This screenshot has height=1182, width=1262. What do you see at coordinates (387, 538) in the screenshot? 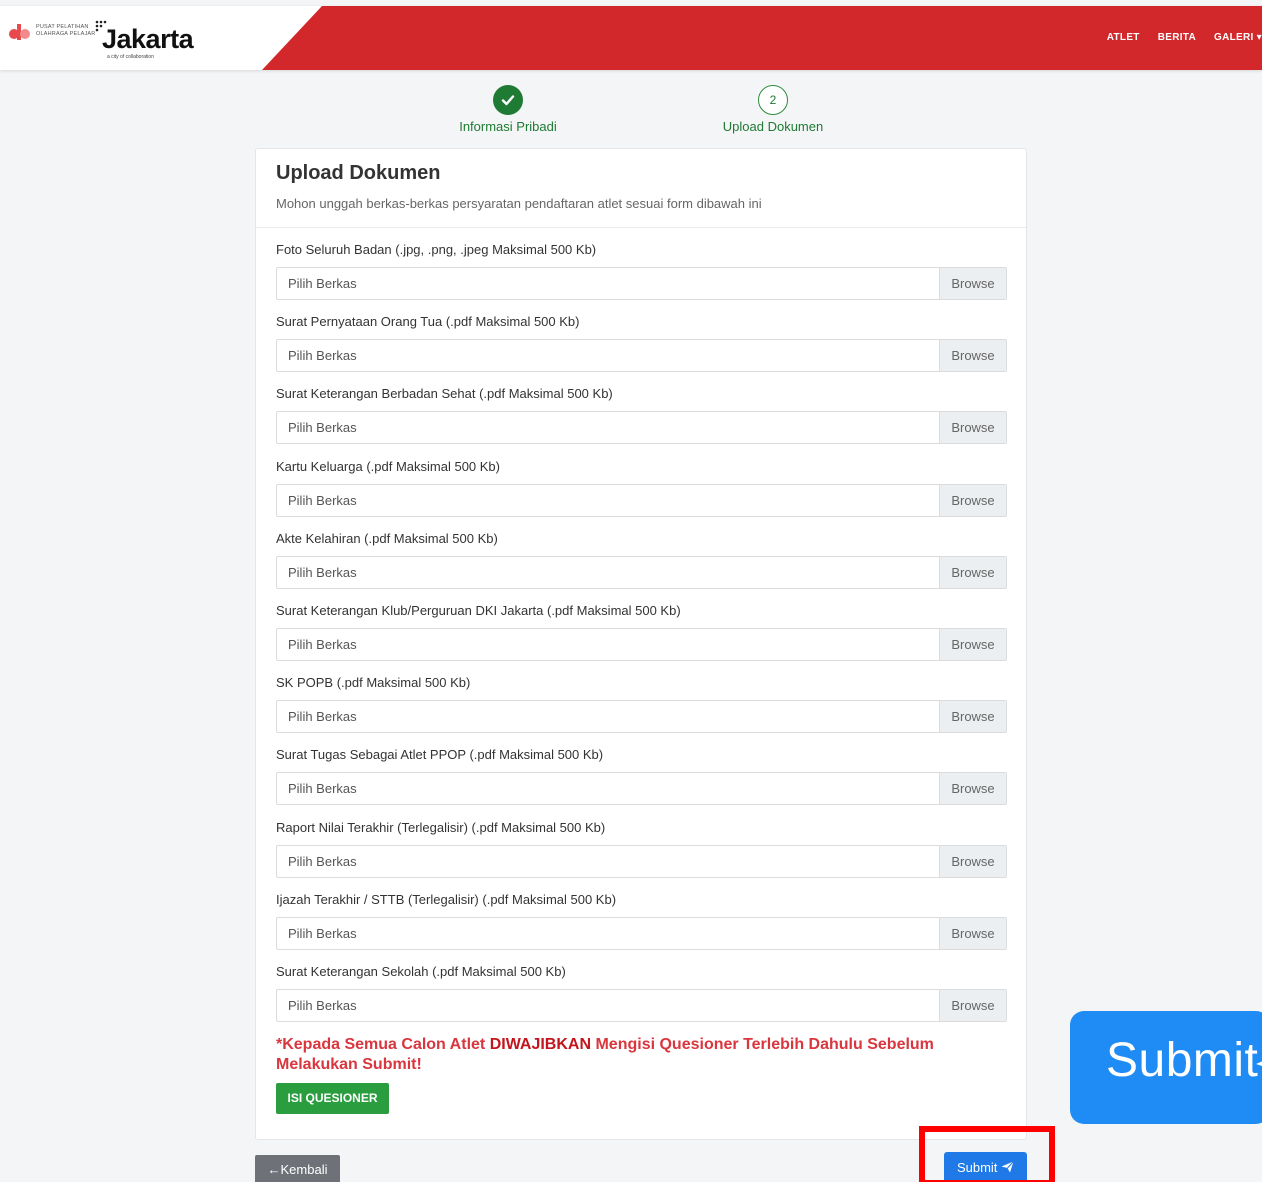
I see `field-label: Akte Kelahiran (.pdf Maksimal 500 Kb)` at bounding box center [387, 538].